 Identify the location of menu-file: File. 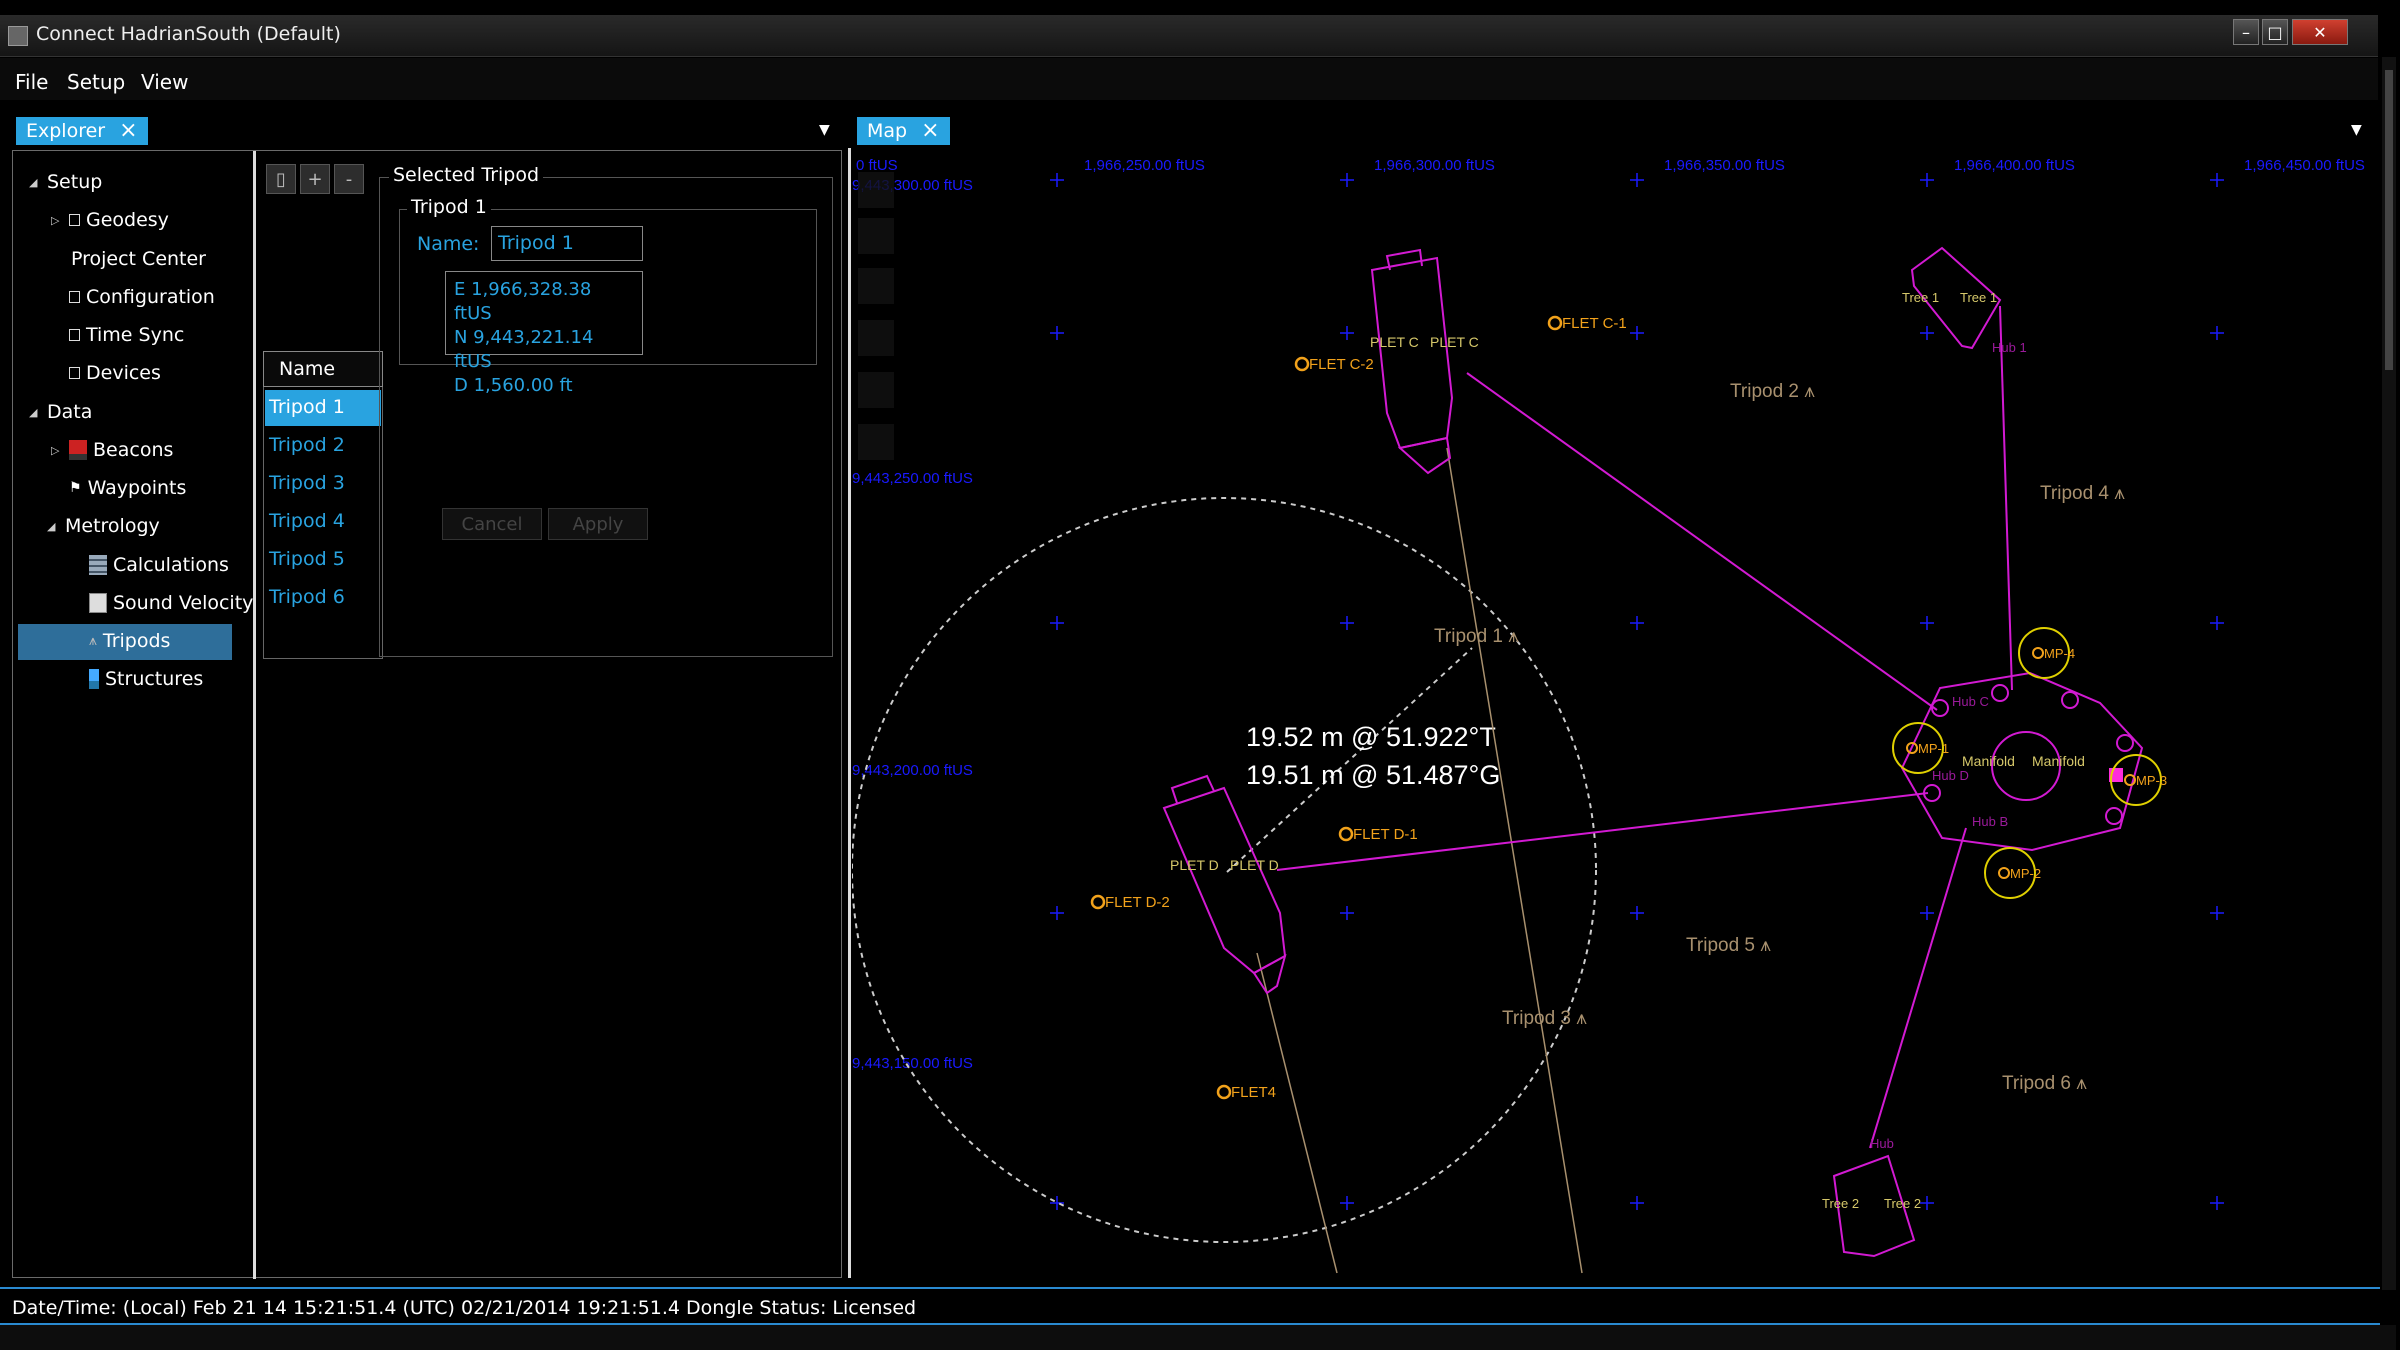
(31, 82).